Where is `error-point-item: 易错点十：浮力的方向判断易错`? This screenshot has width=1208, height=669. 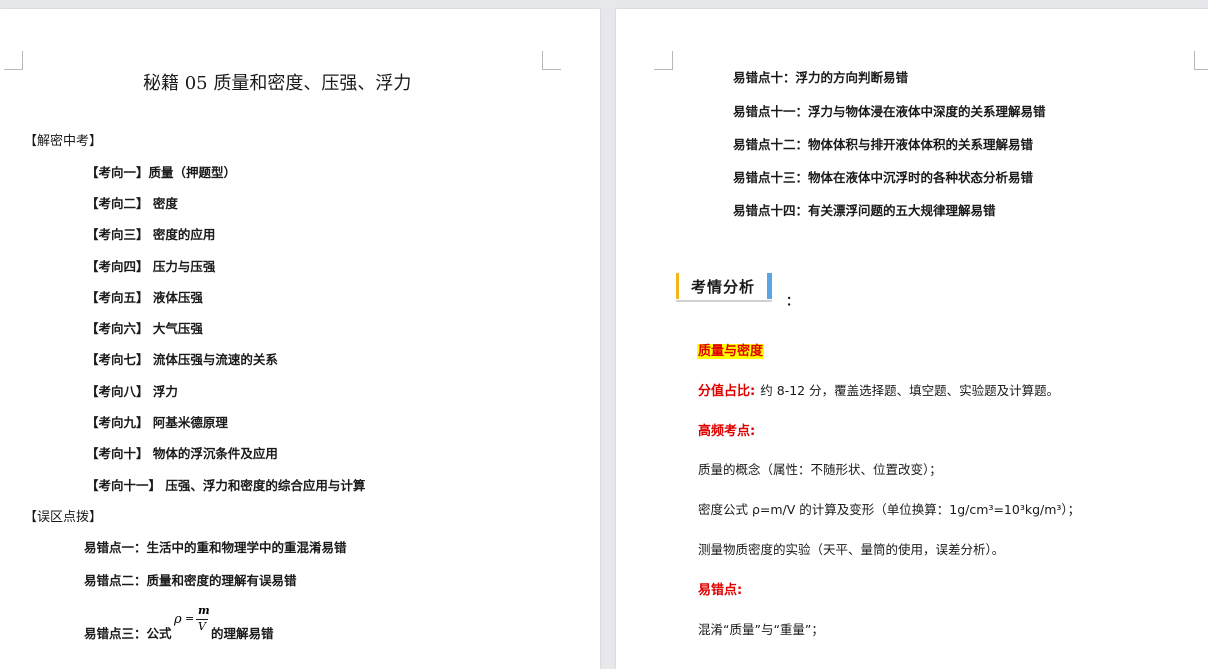 error-point-item: 易错点十：浮力的方向判断易错 is located at coordinates (820, 76).